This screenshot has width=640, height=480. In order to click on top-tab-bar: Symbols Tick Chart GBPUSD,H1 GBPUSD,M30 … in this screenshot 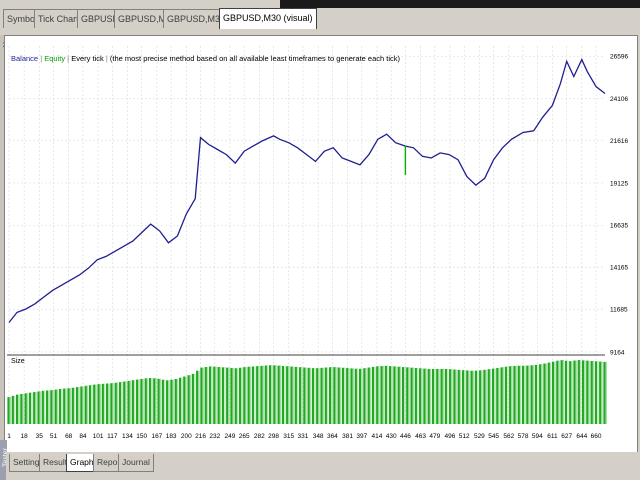, I will do `click(320, 16)`.